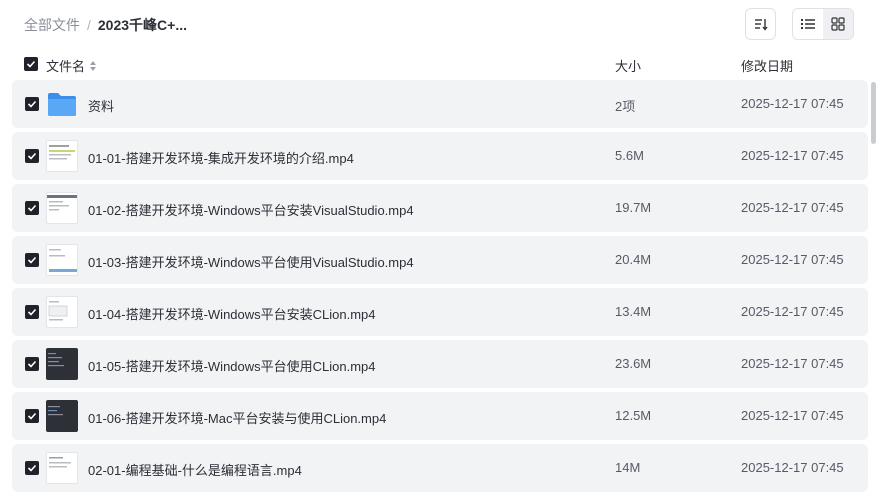  Describe the element at coordinates (628, 65) in the screenshot. I see `column-header-size: 大小` at that location.